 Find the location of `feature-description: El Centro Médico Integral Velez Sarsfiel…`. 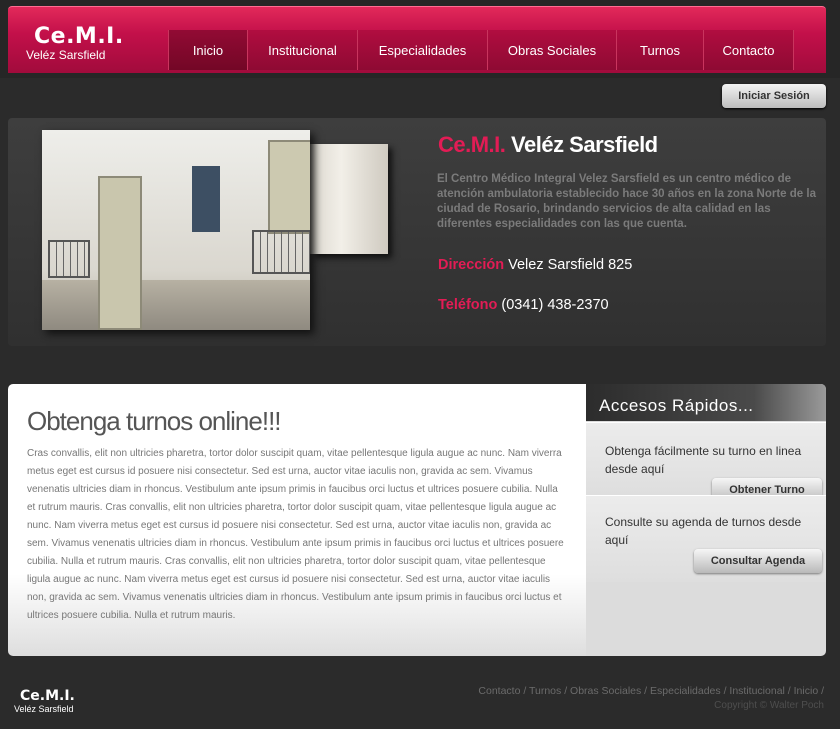

feature-description: El Centro Médico Integral Velez Sarsfiel… is located at coordinates (626, 201).